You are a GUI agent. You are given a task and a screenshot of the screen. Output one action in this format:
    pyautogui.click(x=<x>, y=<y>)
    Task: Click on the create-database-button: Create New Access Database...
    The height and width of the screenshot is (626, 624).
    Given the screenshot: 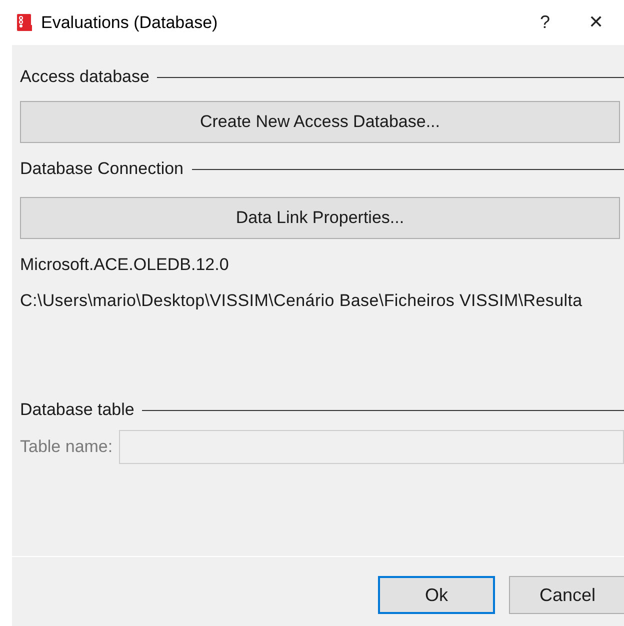 What is the action you would take?
    pyautogui.click(x=320, y=122)
    